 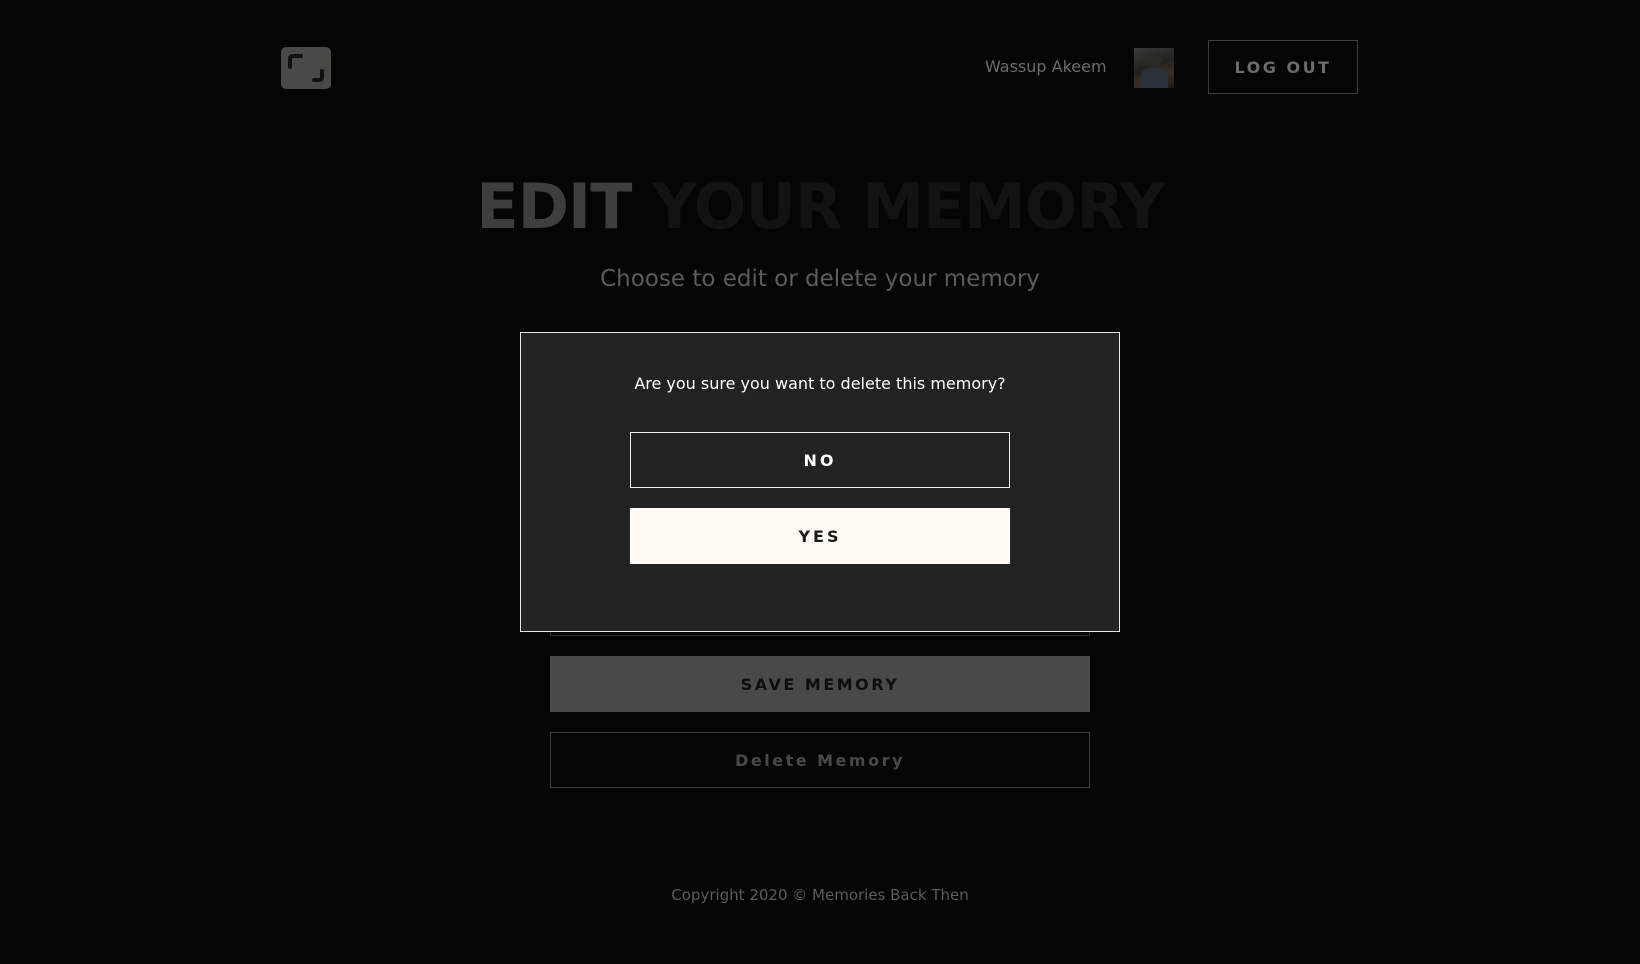 What do you see at coordinates (820, 460) in the screenshot?
I see `no-button: NO` at bounding box center [820, 460].